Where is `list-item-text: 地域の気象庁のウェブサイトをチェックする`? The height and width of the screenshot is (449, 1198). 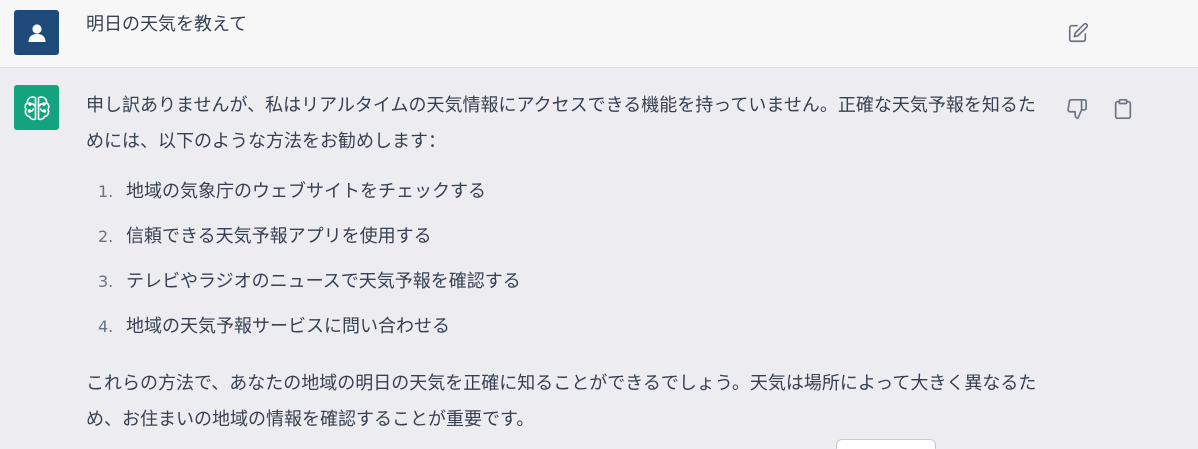 list-item-text: 地域の気象庁のウェブサイトをチェックする is located at coordinates (306, 191).